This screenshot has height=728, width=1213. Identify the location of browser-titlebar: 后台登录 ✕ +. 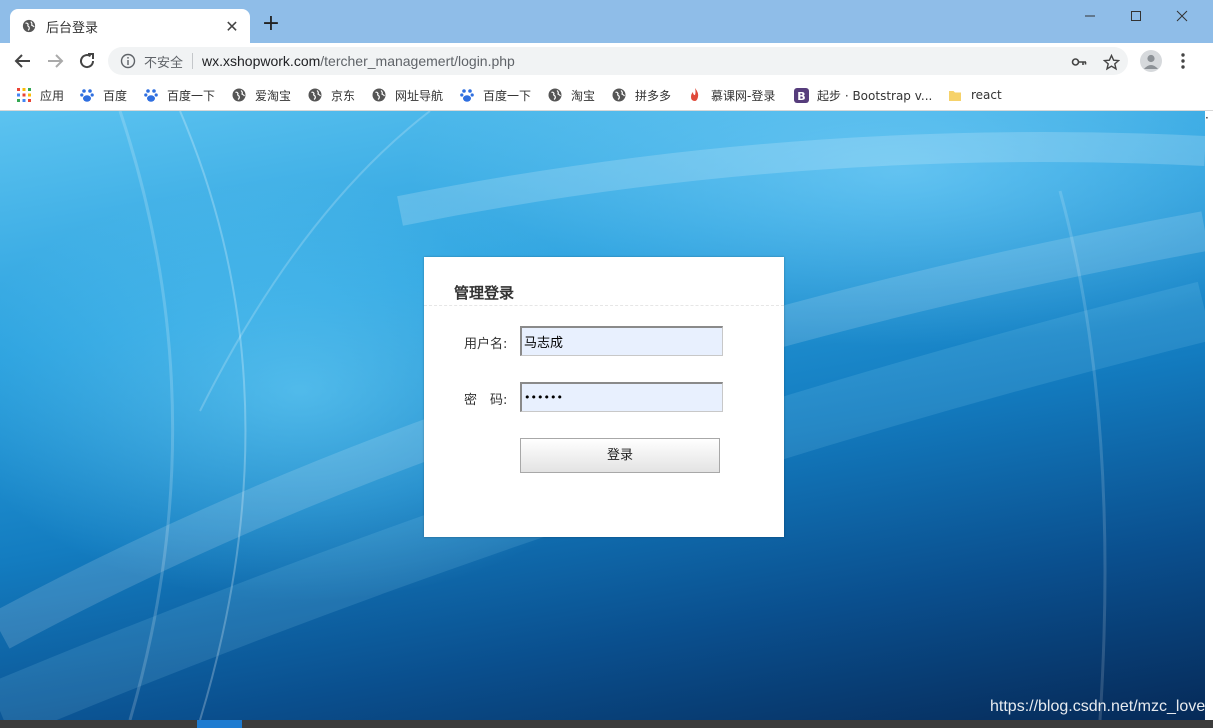
(606, 21).